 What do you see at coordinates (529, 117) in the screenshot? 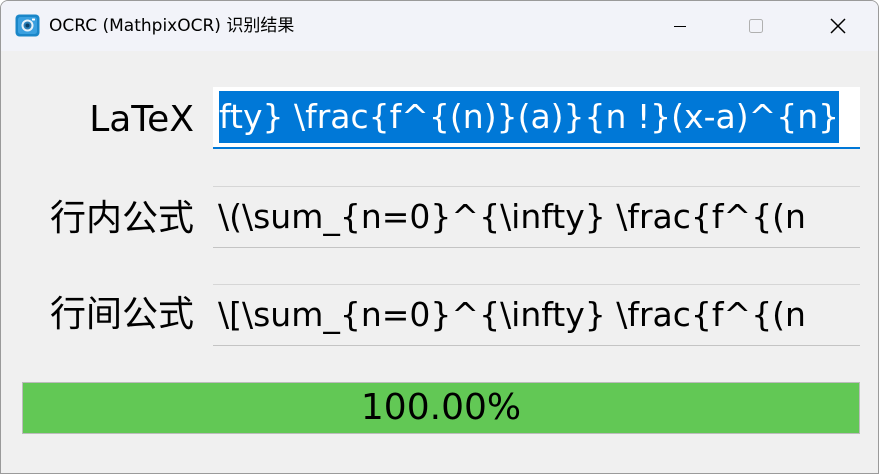
I see `latex-field-value: fty} \frac{f^{(n)}(a)}{n !}(x-a)^{n}` at bounding box center [529, 117].